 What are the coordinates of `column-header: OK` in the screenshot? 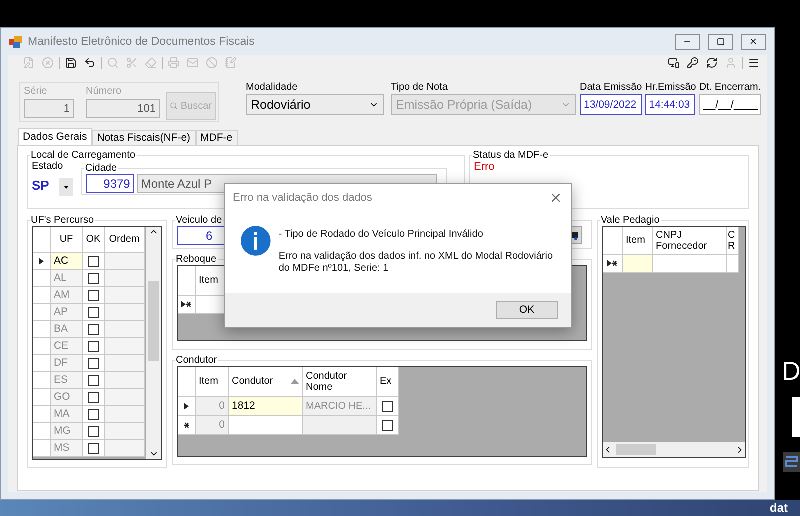 It's located at (94, 240).